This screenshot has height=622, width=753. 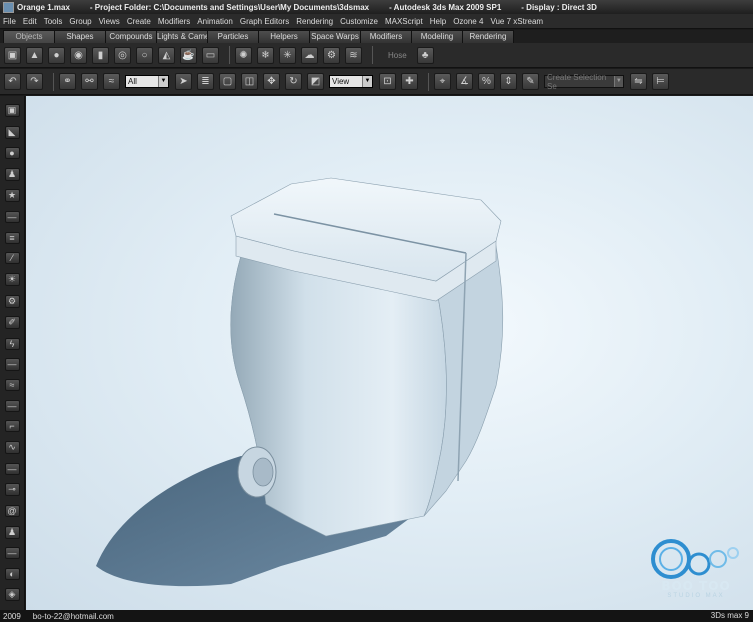 I want to click on align-icon: ⊨, so click(x=660, y=81).